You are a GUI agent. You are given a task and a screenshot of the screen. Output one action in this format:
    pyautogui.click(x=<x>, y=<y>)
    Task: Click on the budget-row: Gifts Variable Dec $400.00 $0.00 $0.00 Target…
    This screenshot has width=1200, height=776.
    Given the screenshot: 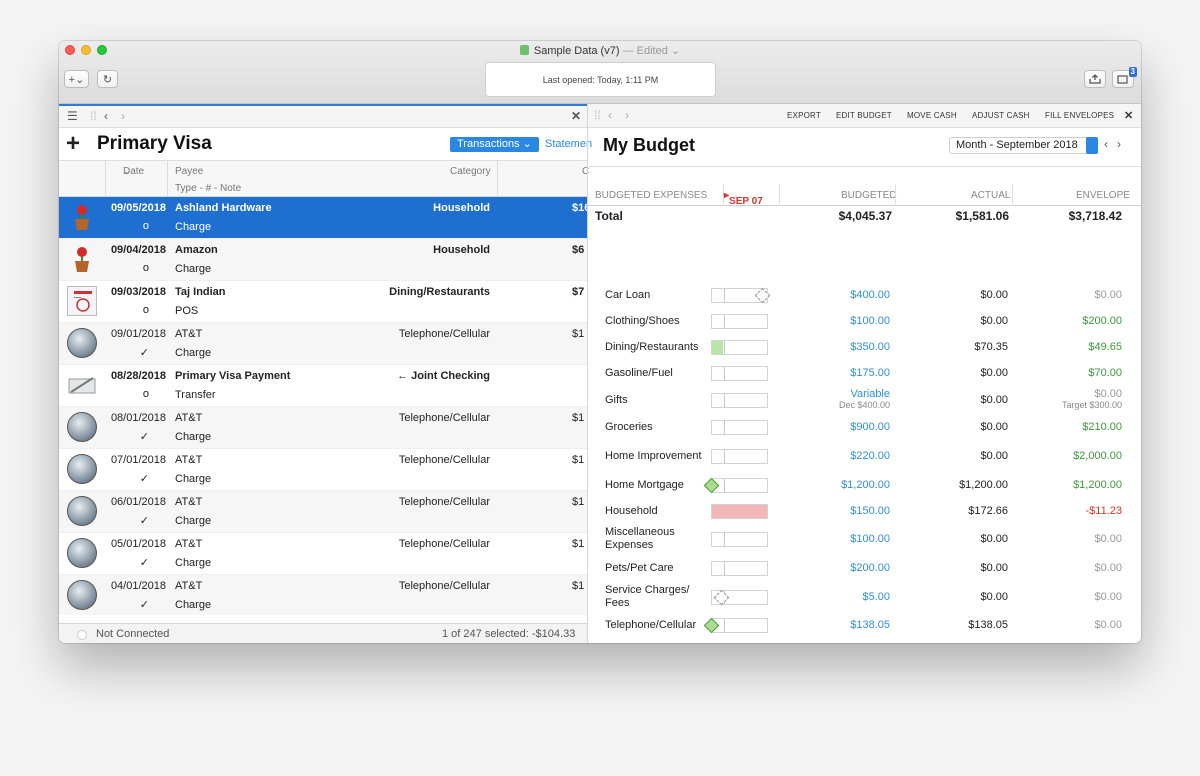 What is the action you would take?
    pyautogui.click(x=864, y=400)
    